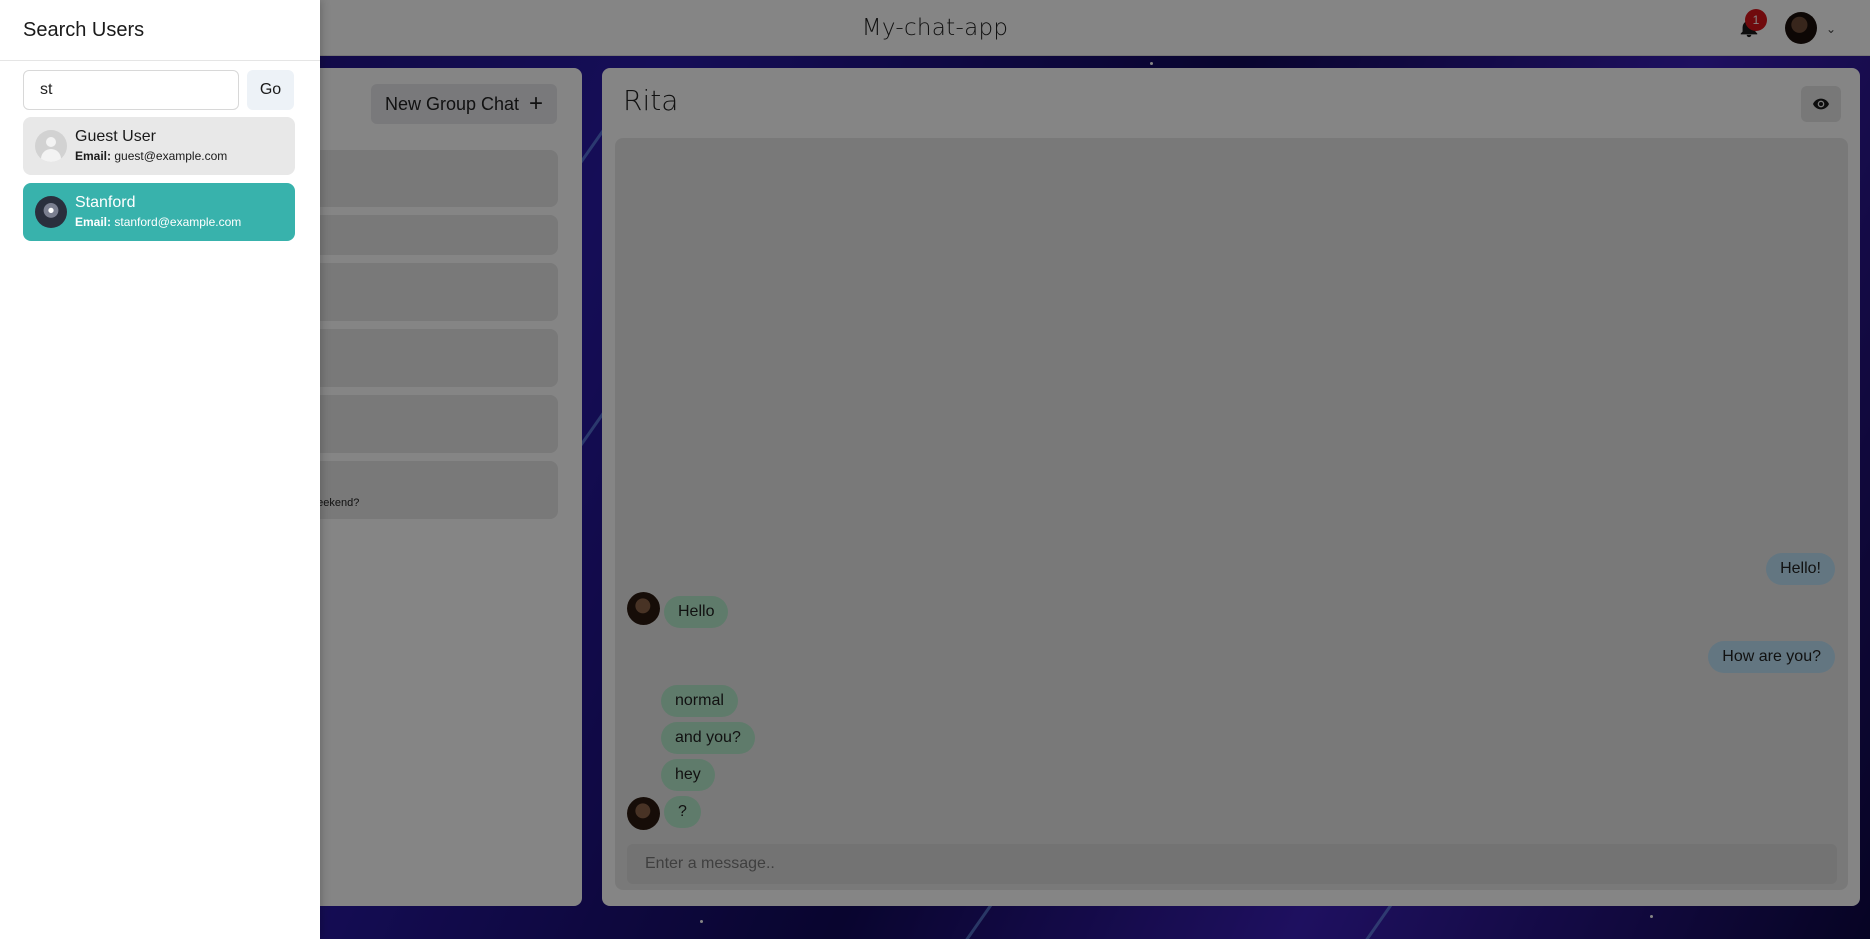 This screenshot has height=939, width=1870. Describe the element at coordinates (51, 212) in the screenshot. I see `user-avatar` at that location.